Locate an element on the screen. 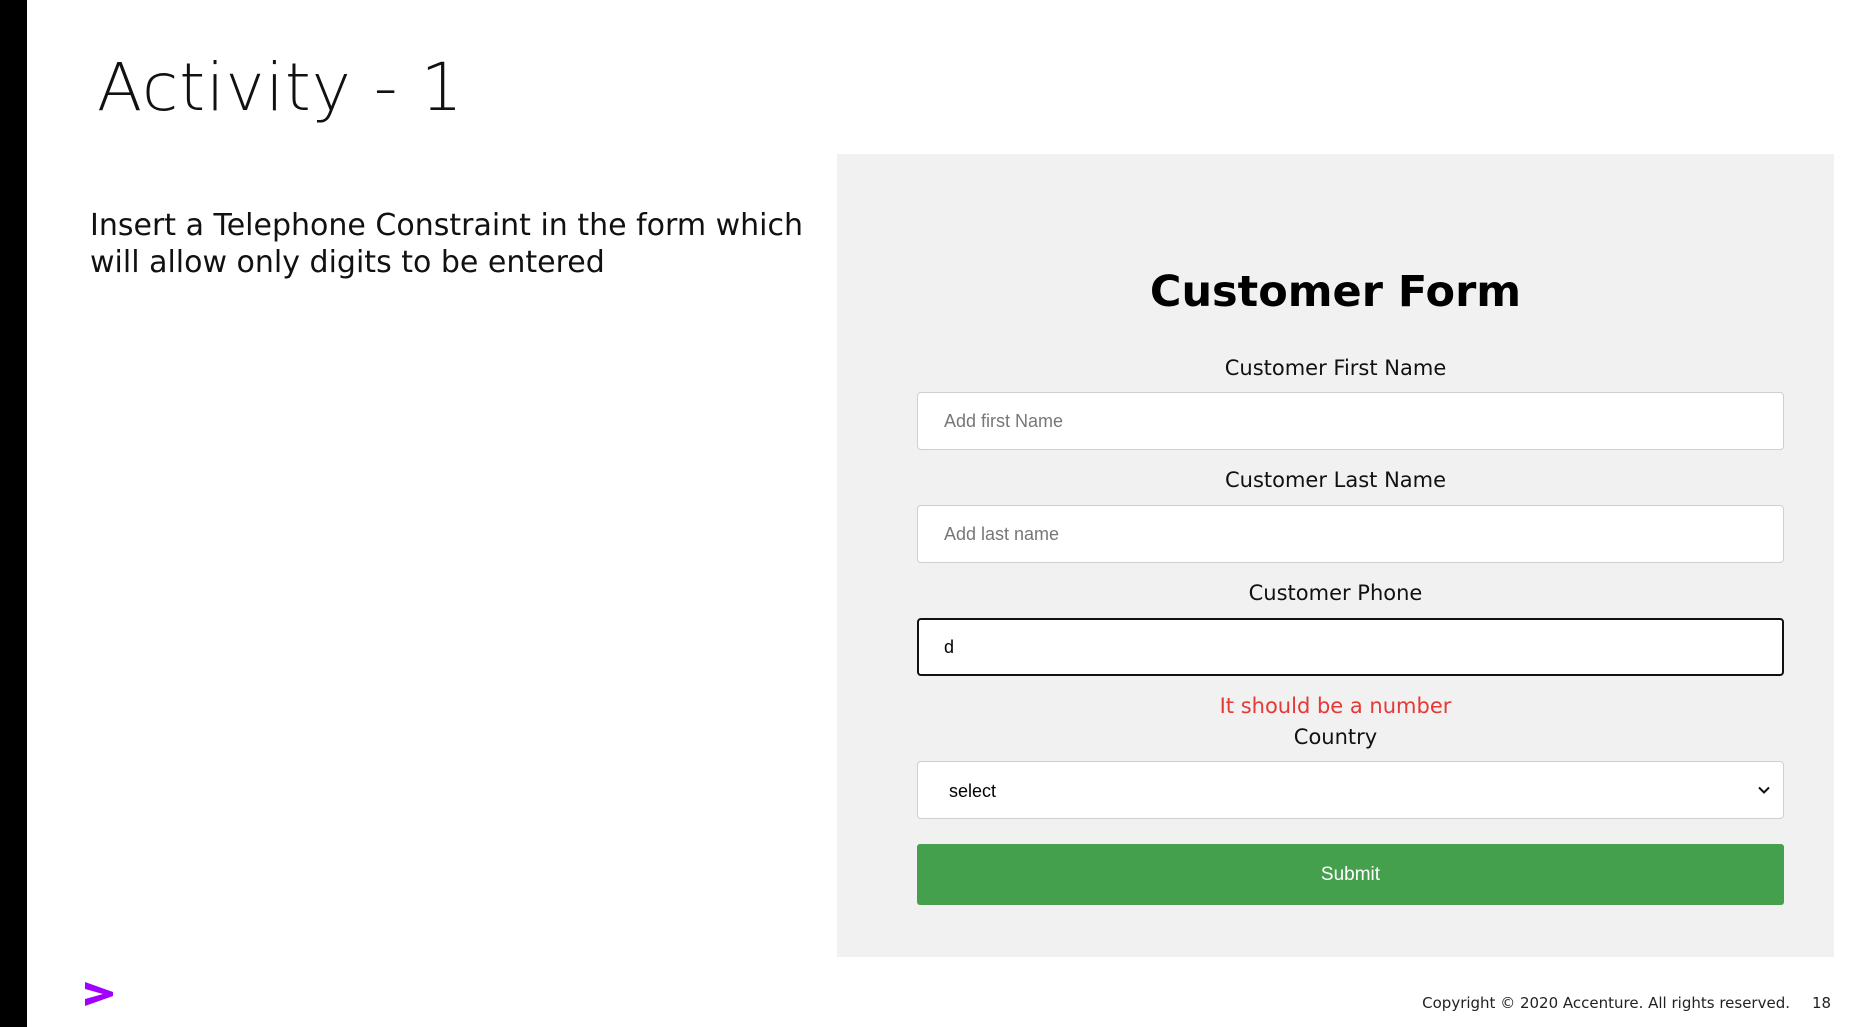 The height and width of the screenshot is (1027, 1866). chevron-down-icon is located at coordinates (1764, 790).